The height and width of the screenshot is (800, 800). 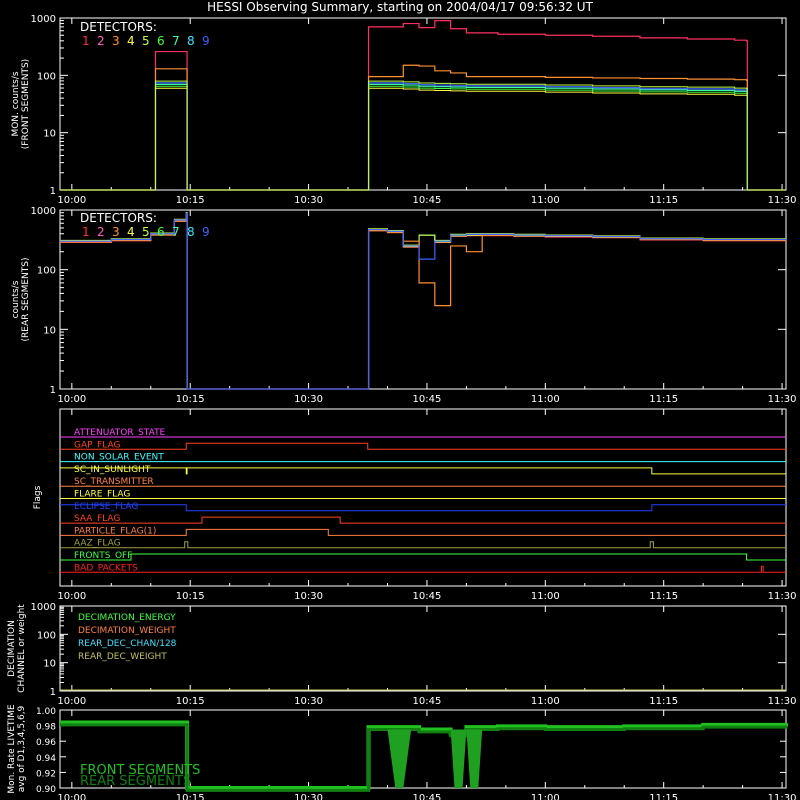 What do you see at coordinates (423, 532) in the screenshot?
I see `flag-line-particle_flag(1)` at bounding box center [423, 532].